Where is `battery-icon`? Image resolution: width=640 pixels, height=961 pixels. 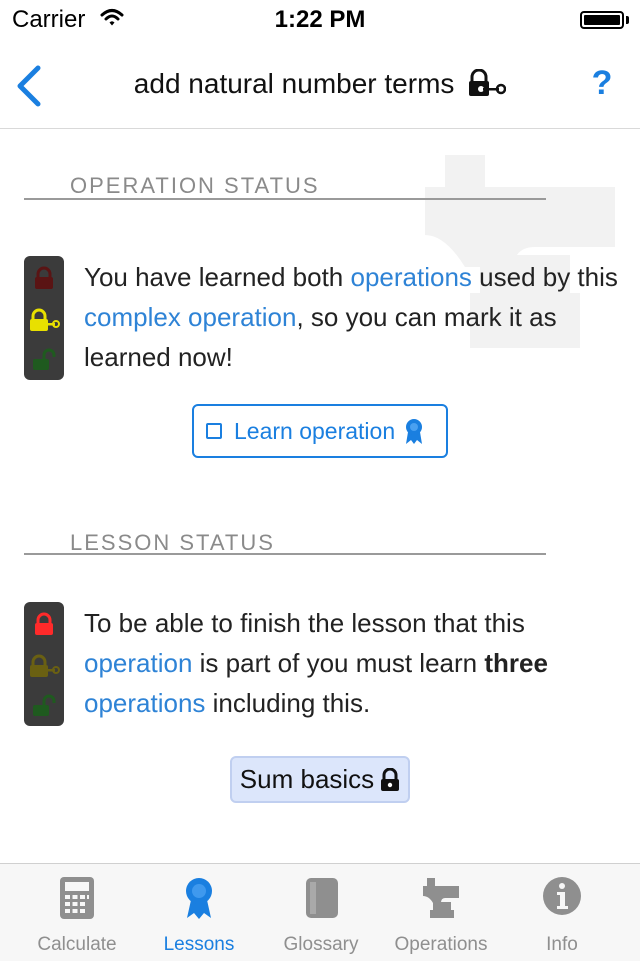 battery-icon is located at coordinates (602, 20).